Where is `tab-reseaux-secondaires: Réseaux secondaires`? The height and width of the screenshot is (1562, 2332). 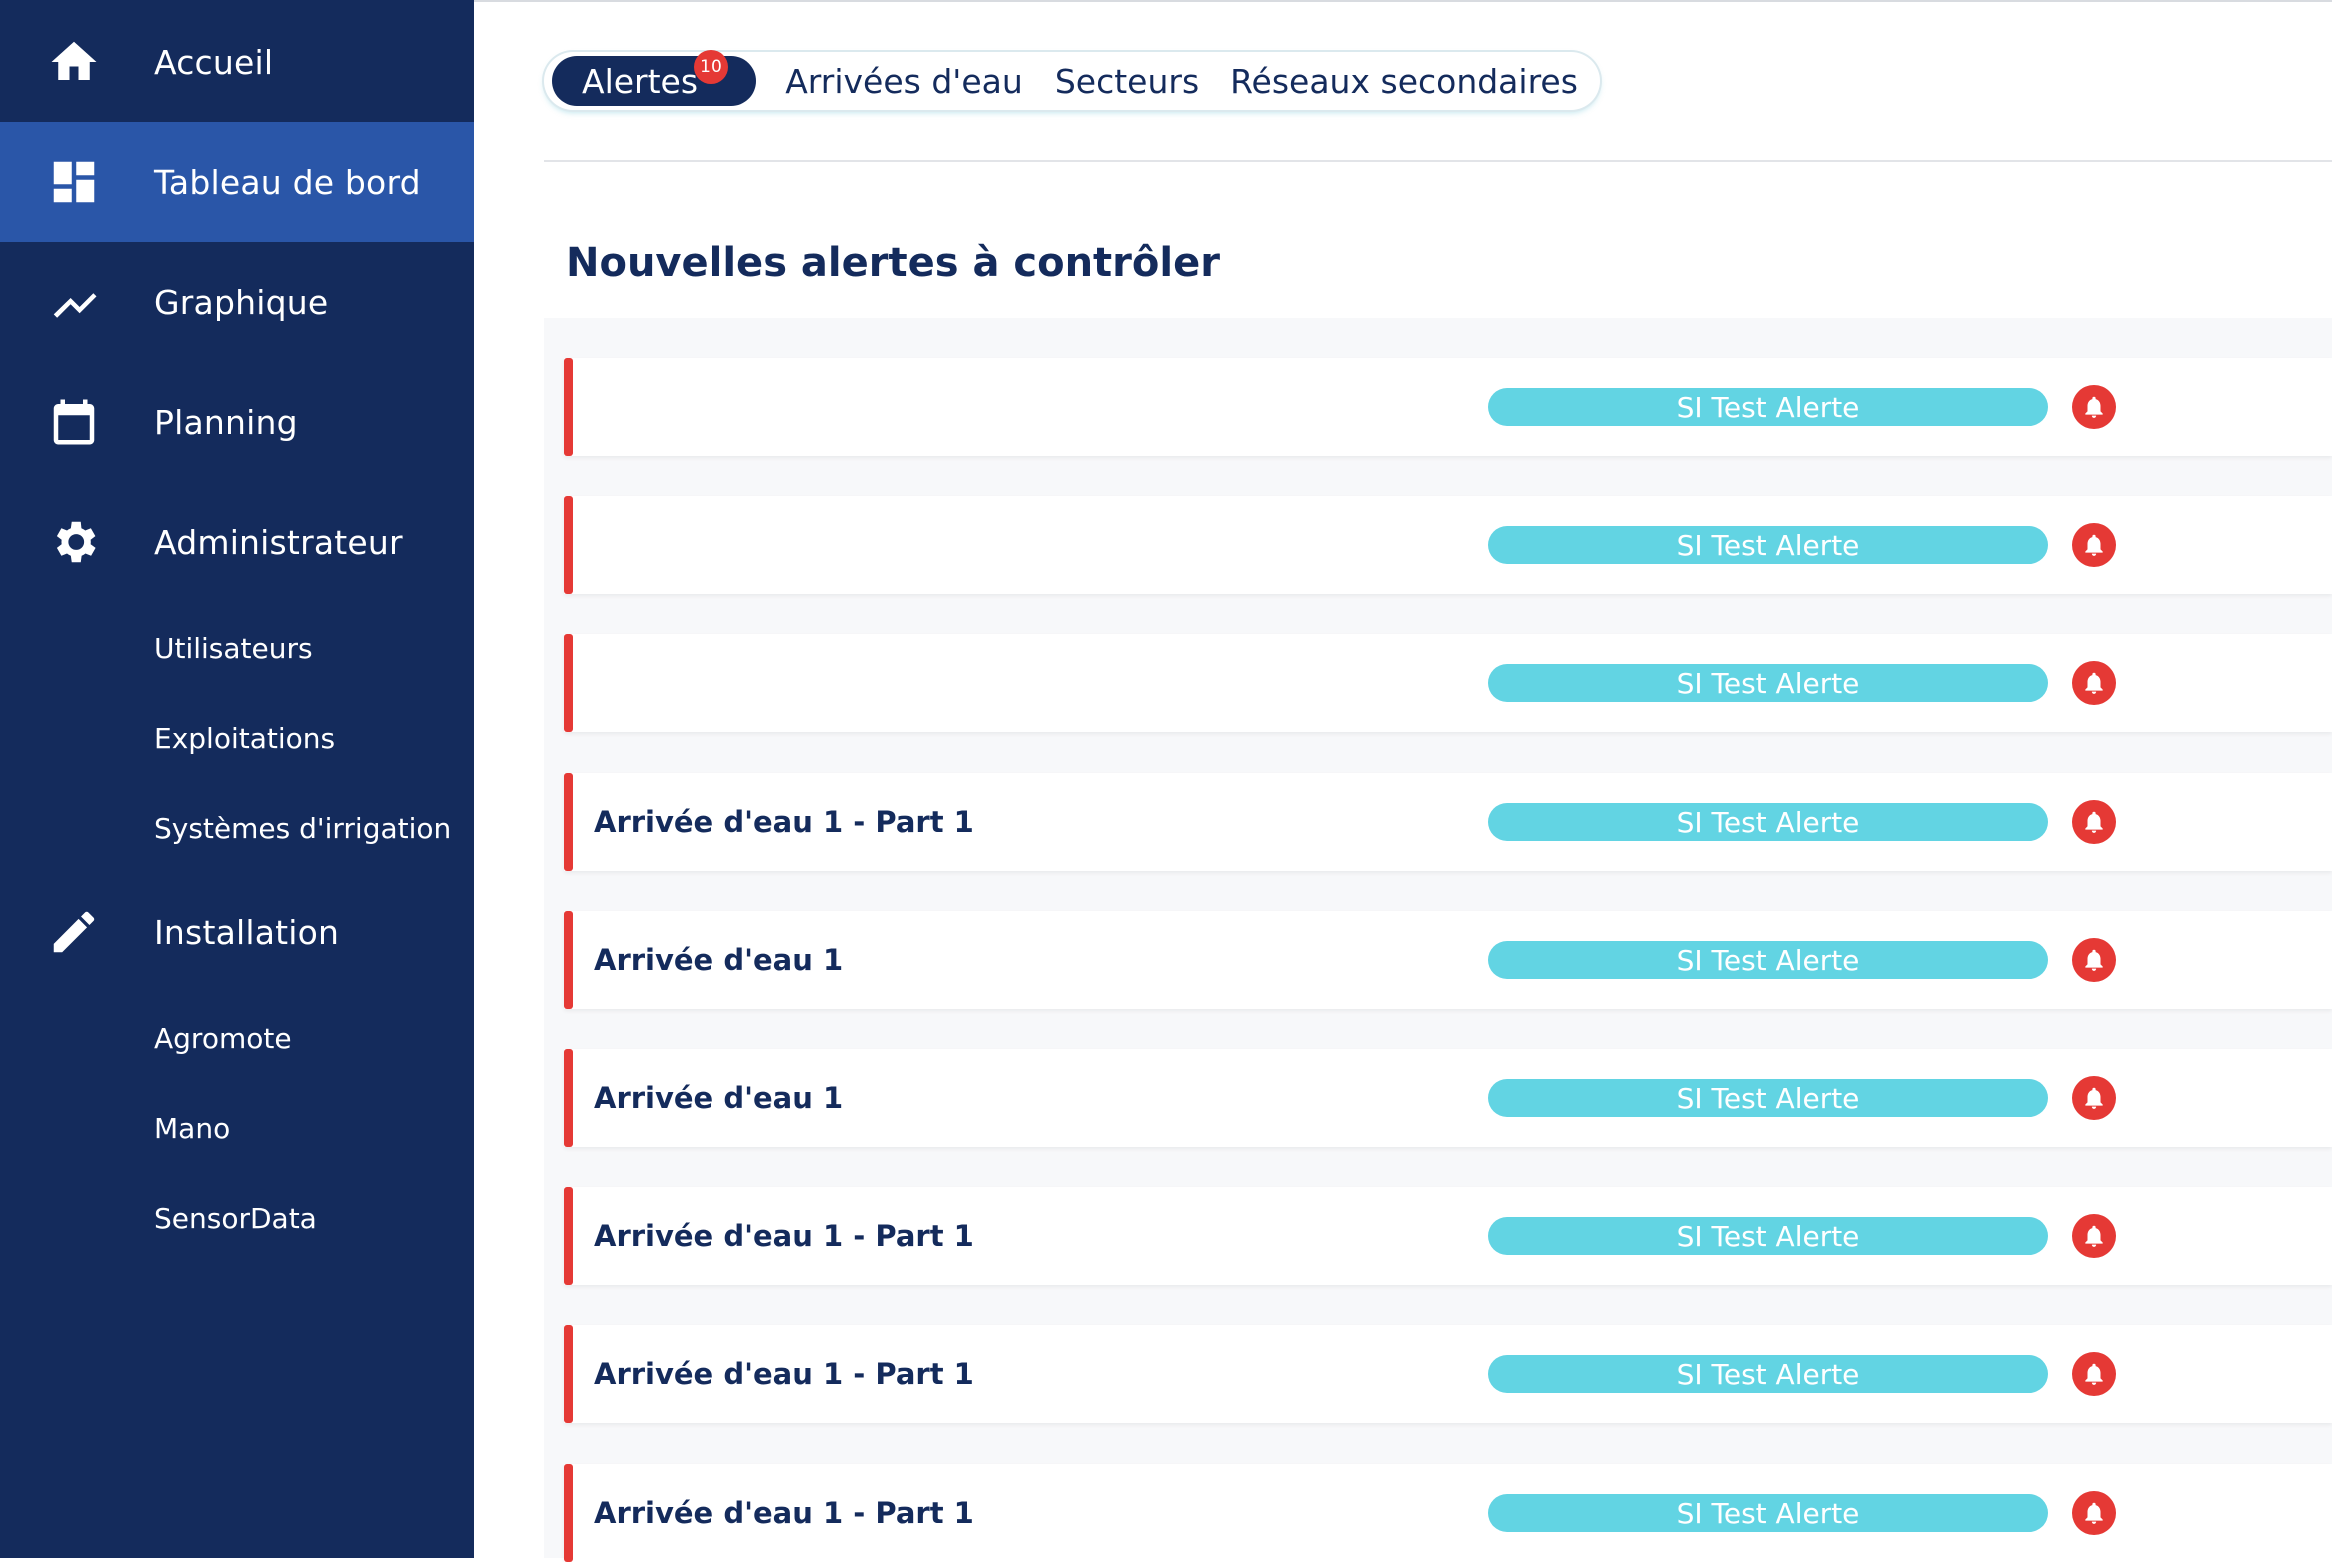
tab-reseaux-secondaires: Réseaux secondaires is located at coordinates (1404, 81).